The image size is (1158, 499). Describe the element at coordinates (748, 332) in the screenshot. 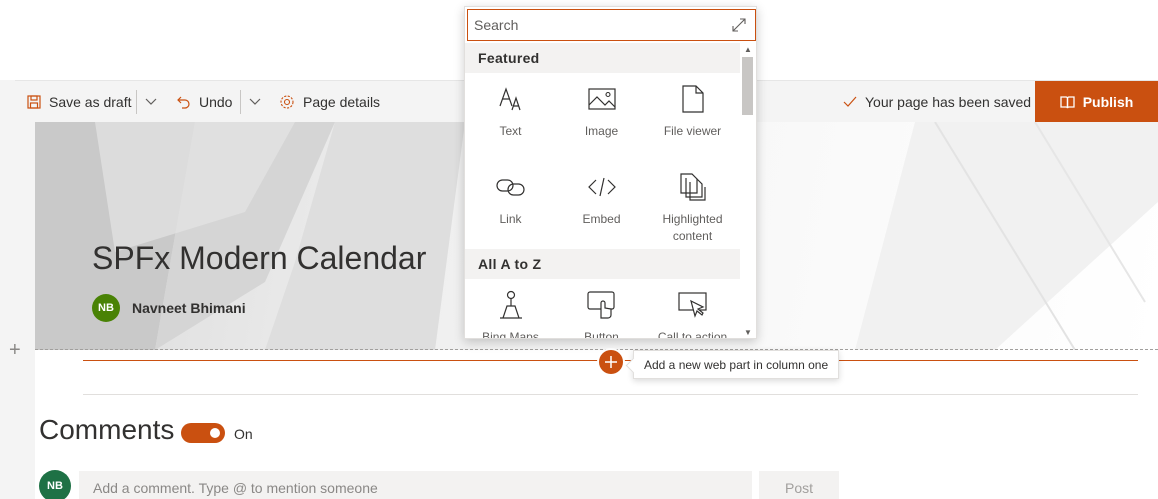

I see `scroll-down-icon: ▼` at that location.